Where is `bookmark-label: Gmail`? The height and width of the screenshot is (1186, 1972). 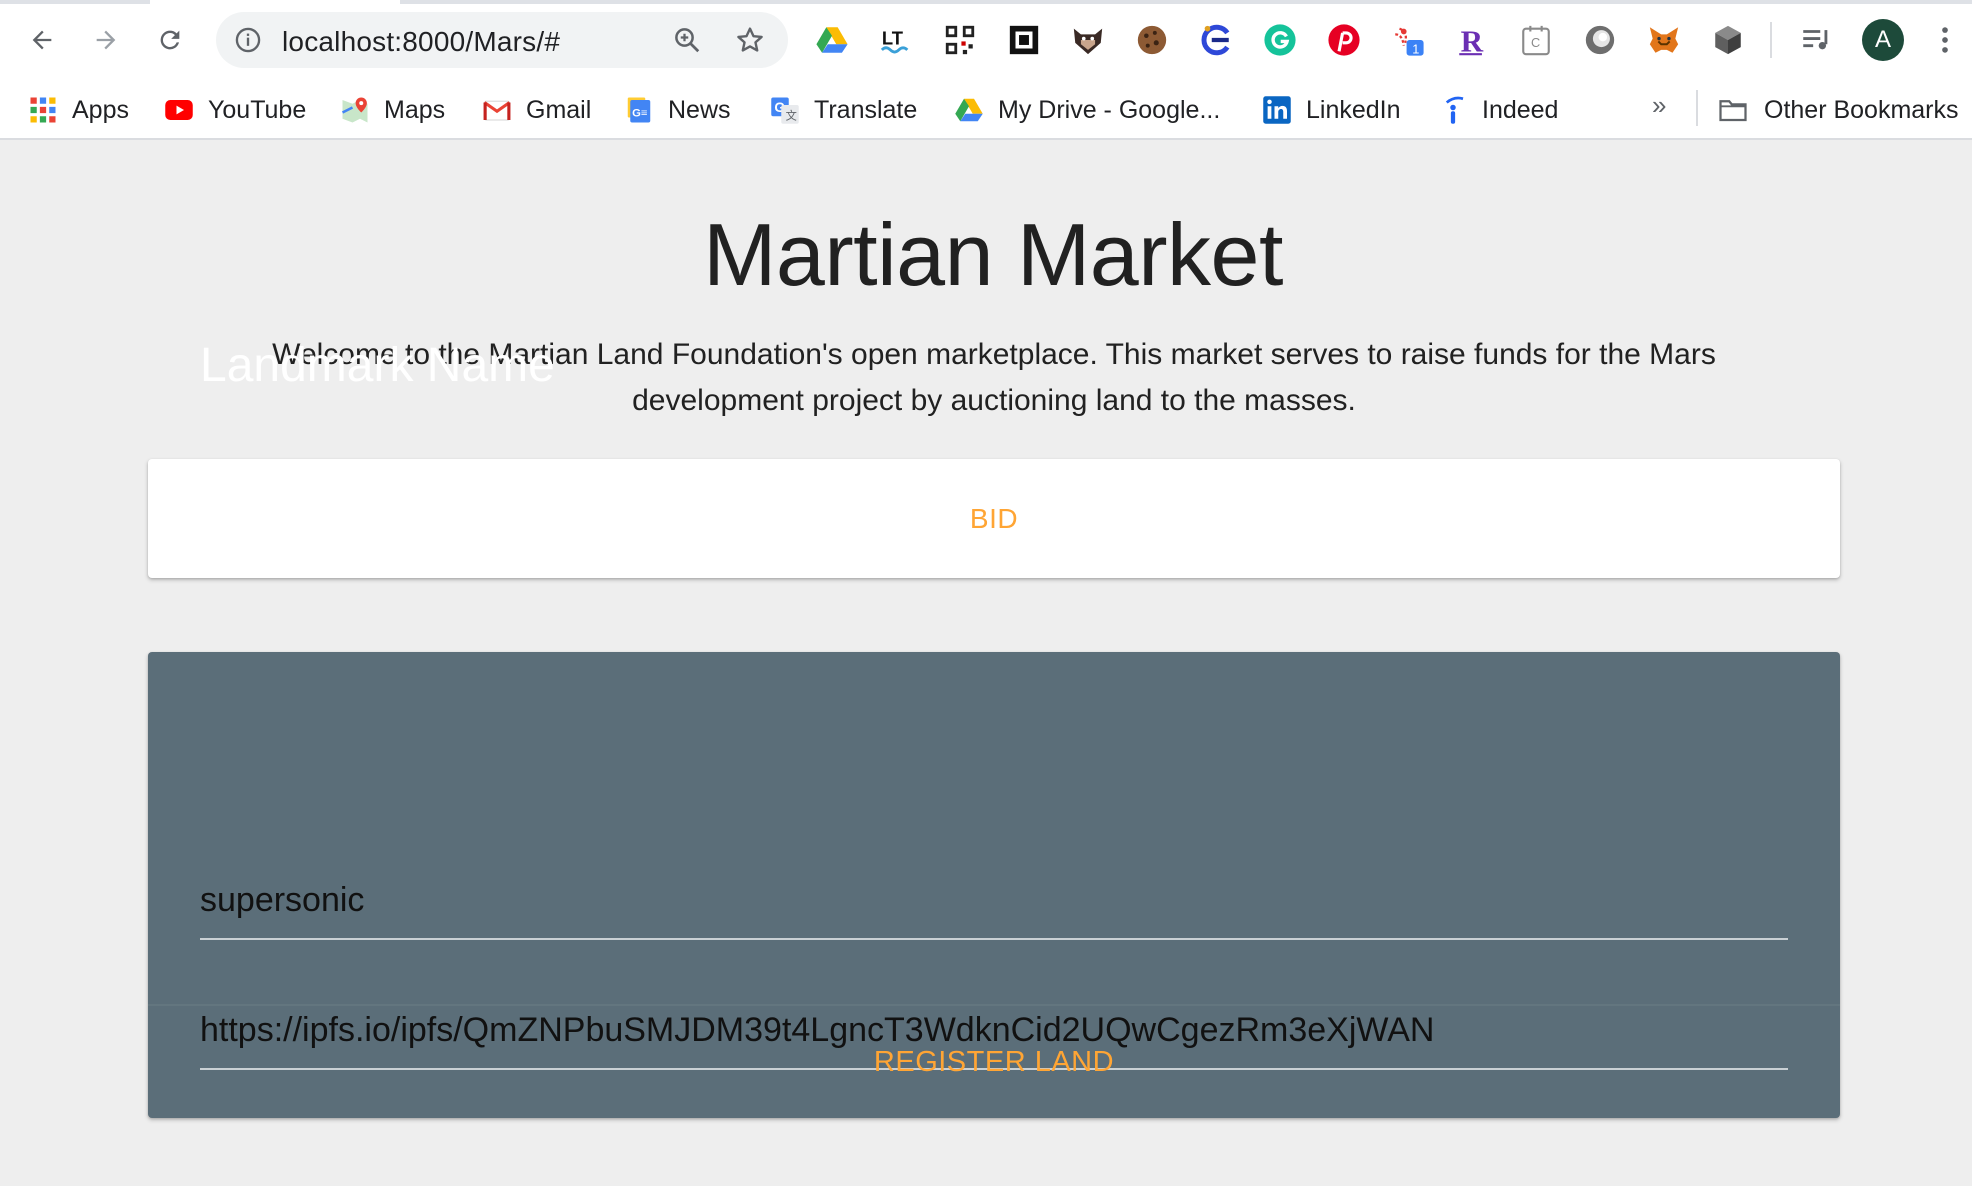 bookmark-label: Gmail is located at coordinates (559, 109).